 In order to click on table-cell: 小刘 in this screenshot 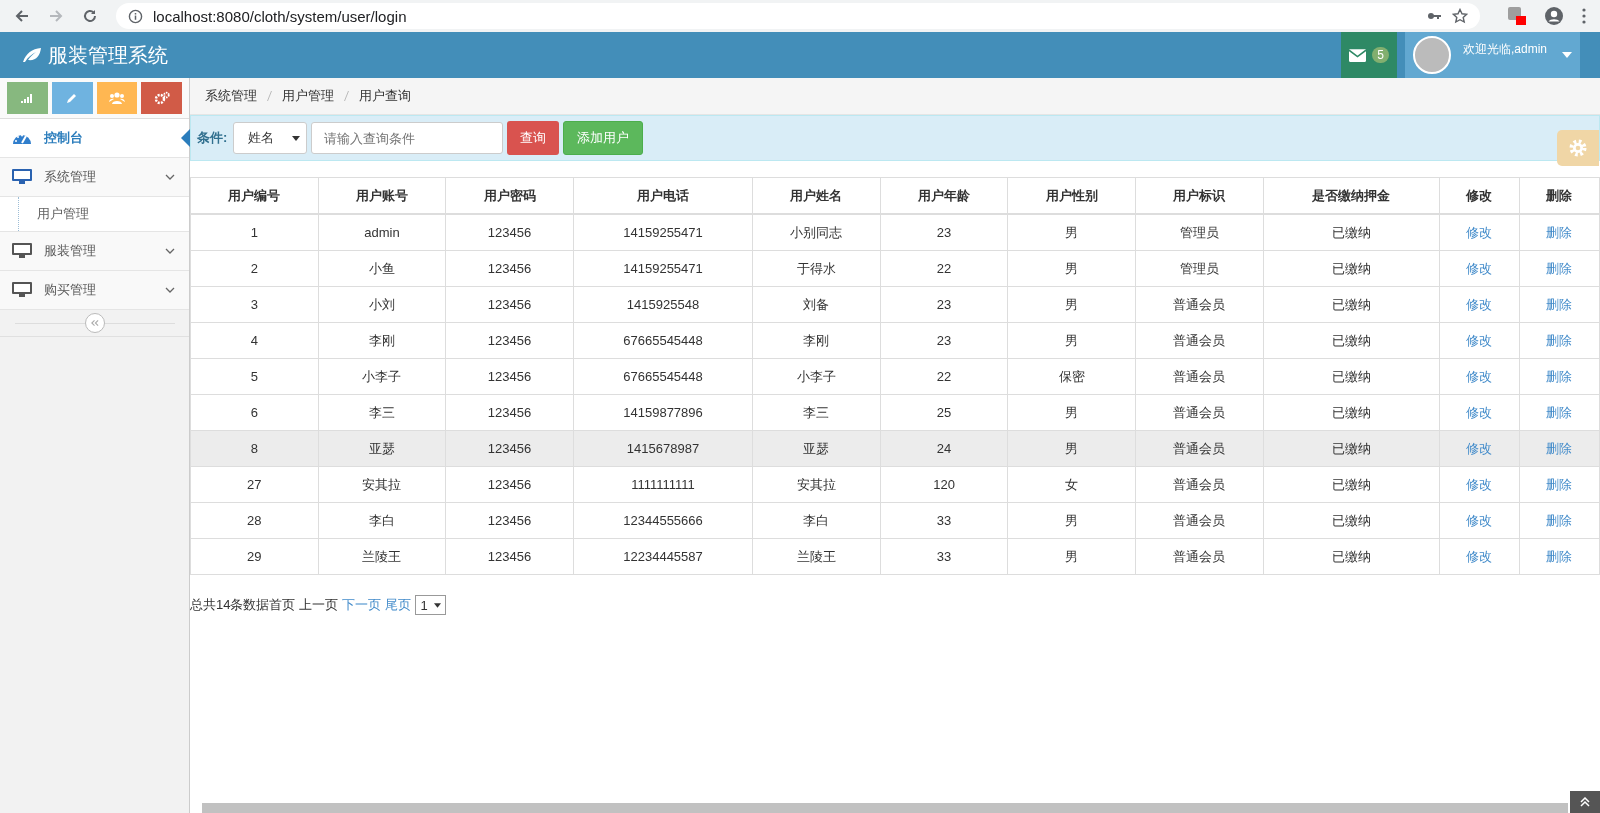, I will do `click(382, 304)`.